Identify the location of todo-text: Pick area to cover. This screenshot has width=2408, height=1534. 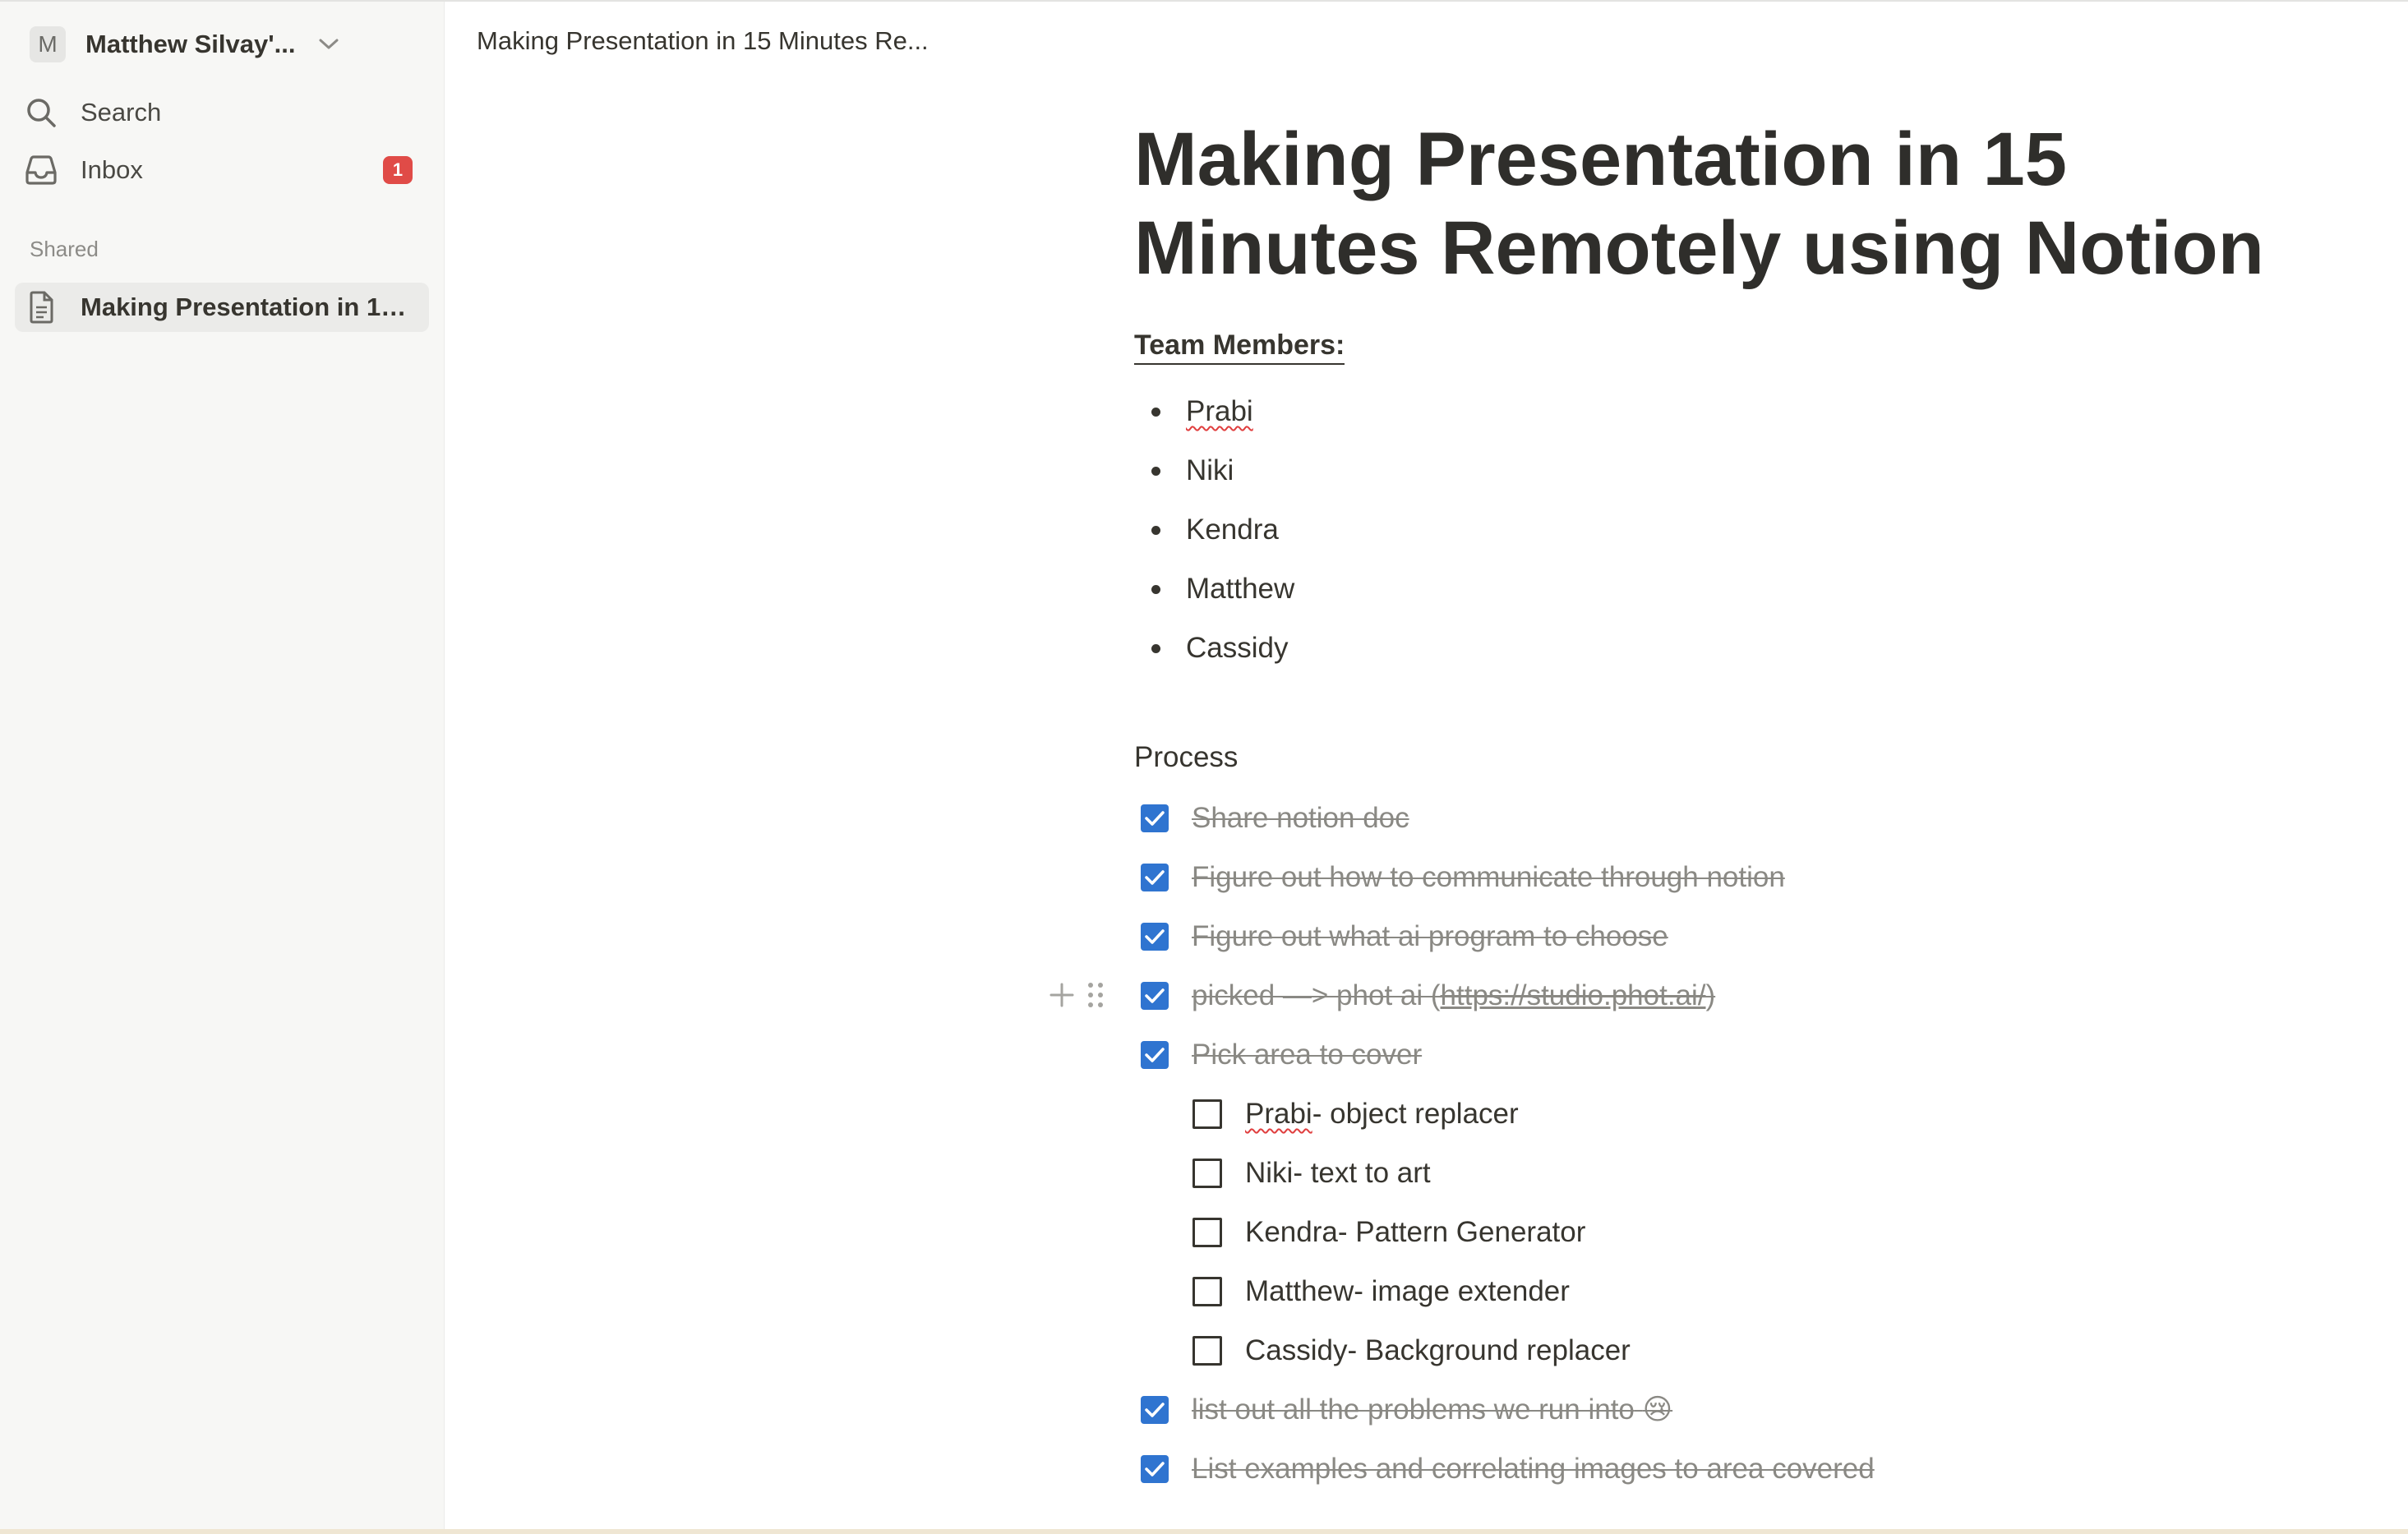
(1307, 1055).